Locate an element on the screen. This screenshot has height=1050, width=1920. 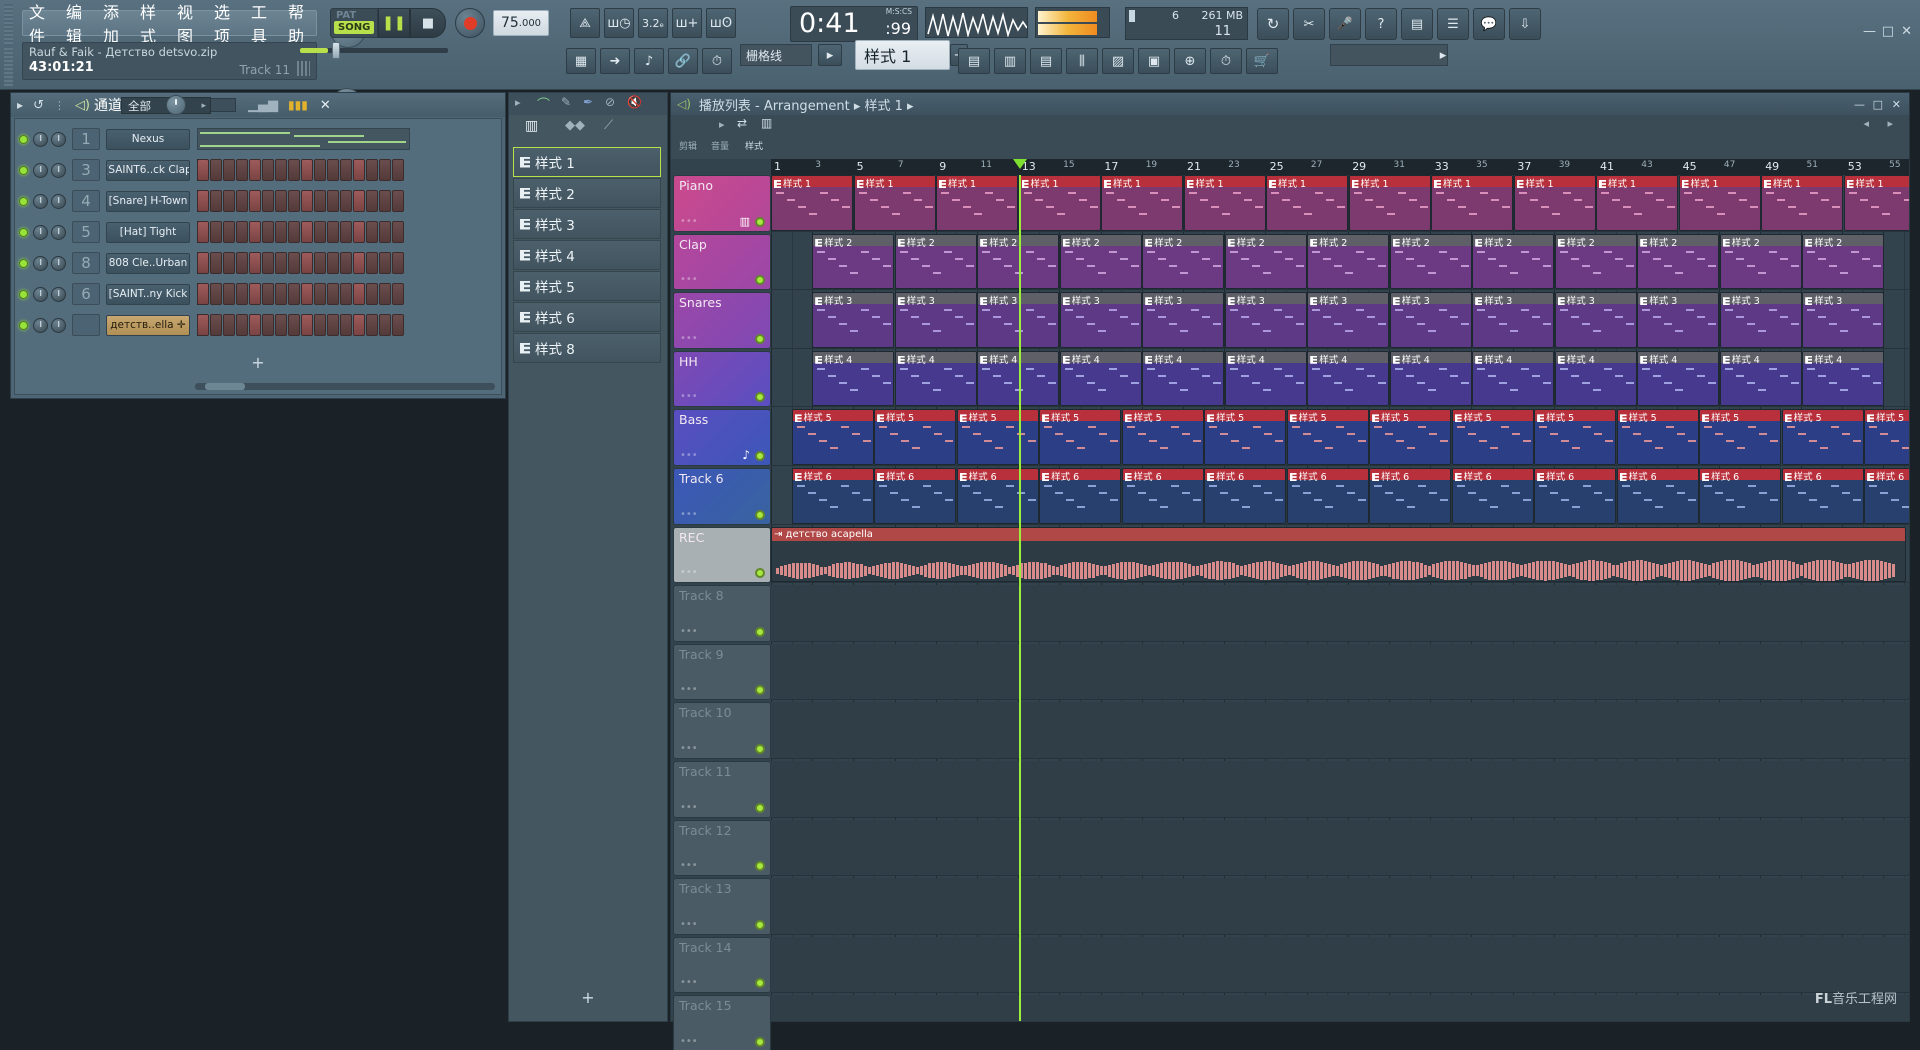
loop-record-icon: шʘ is located at coordinates (721, 23).